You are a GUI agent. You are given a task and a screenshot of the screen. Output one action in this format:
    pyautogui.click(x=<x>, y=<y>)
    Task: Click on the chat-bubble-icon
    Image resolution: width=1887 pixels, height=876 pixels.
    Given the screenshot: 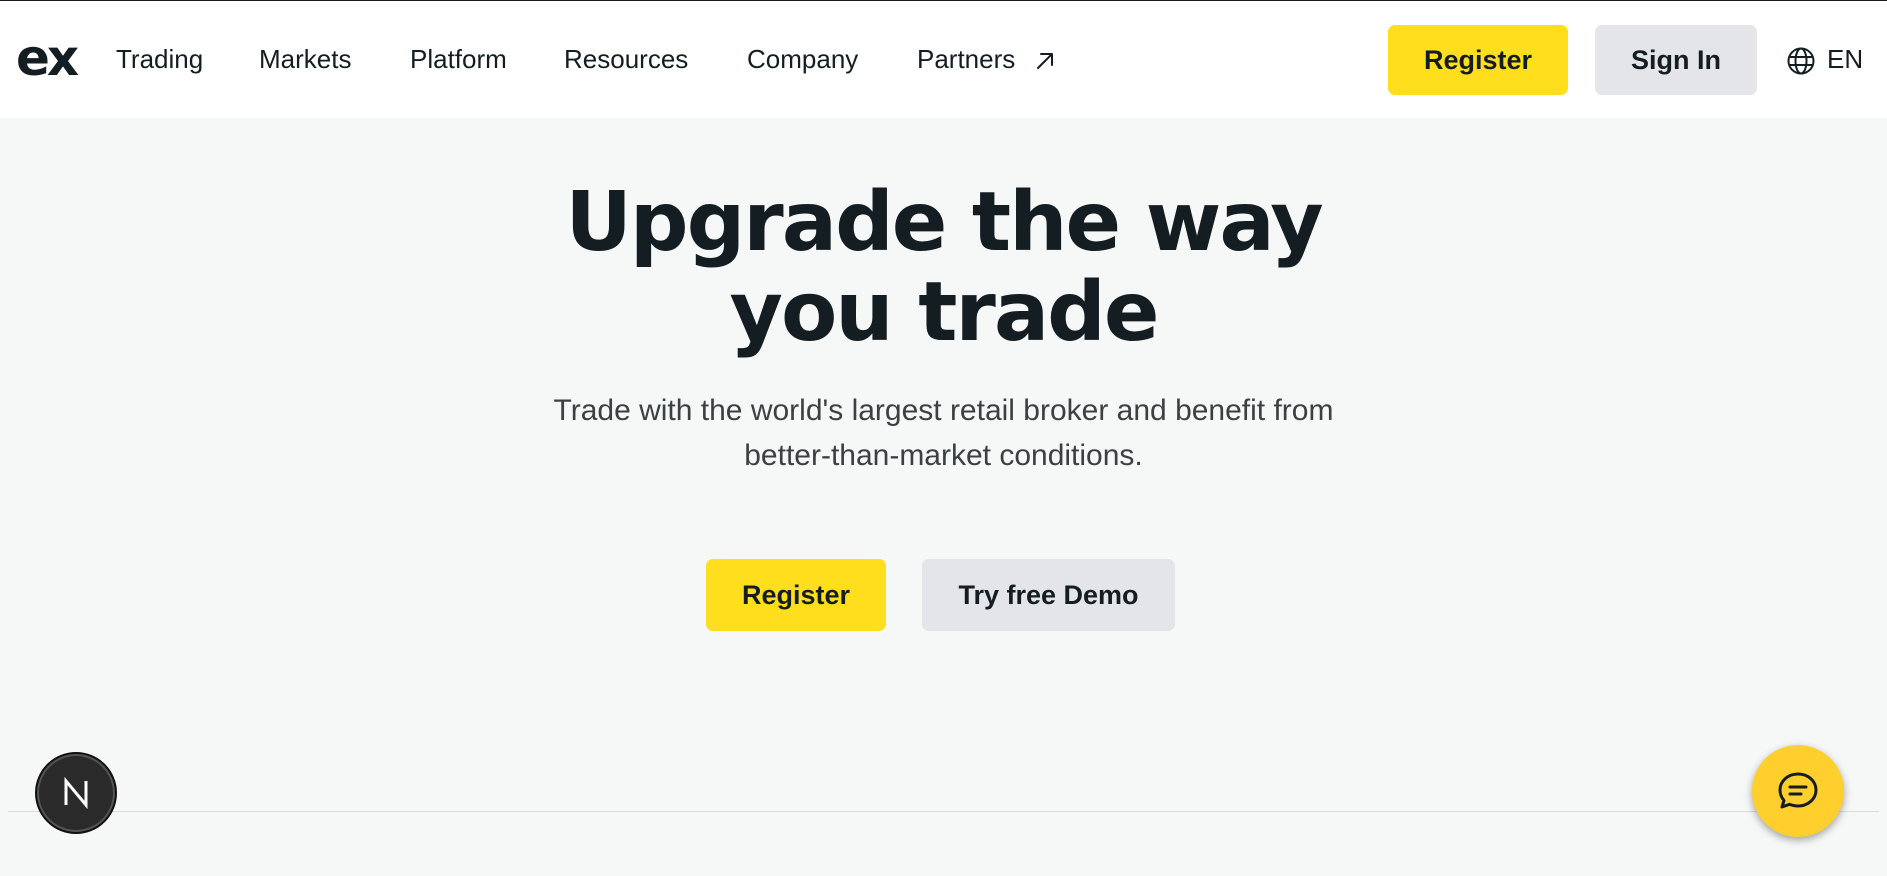 What is the action you would take?
    pyautogui.click(x=1798, y=790)
    